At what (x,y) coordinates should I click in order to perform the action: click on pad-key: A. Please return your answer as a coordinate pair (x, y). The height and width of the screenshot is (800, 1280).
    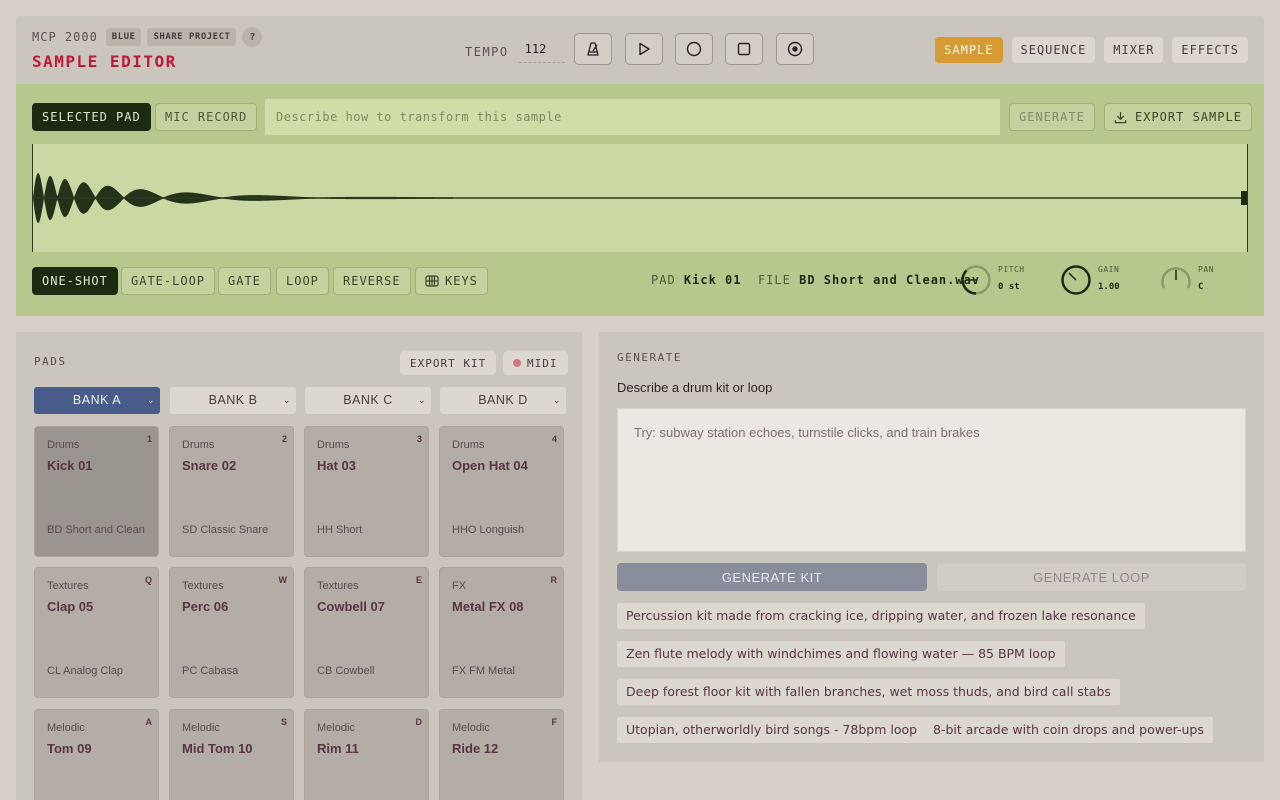
    Looking at the image, I should click on (149, 722).